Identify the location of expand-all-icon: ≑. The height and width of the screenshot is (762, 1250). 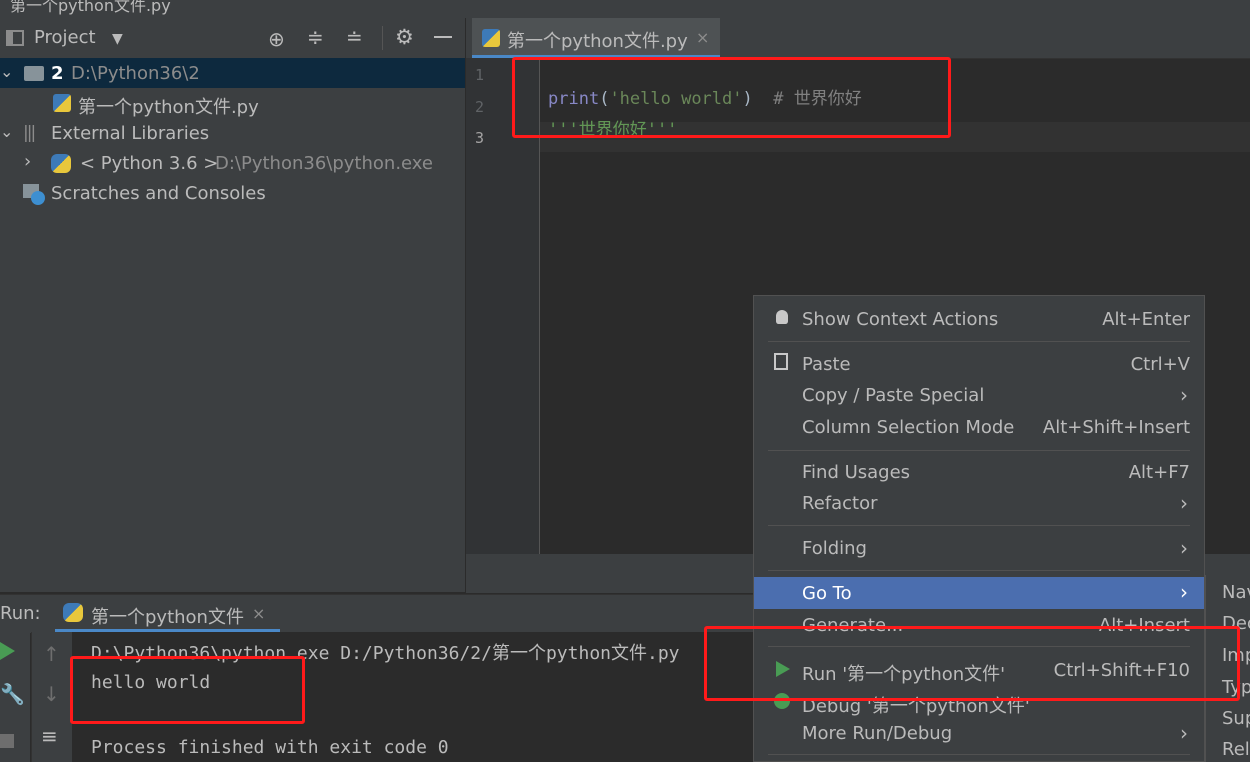
(315, 37).